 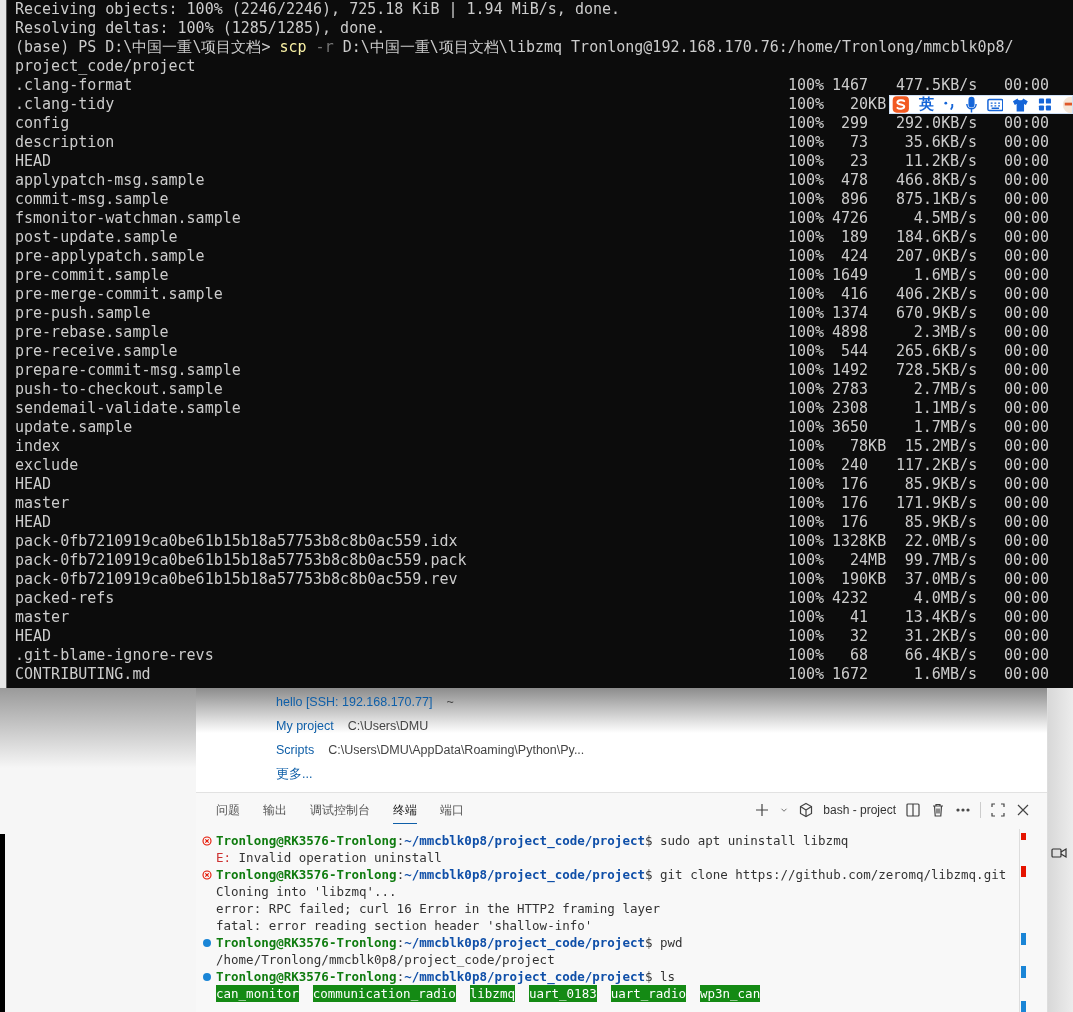 I want to click on file-name: commit-msg.sample, so click(x=92, y=199).